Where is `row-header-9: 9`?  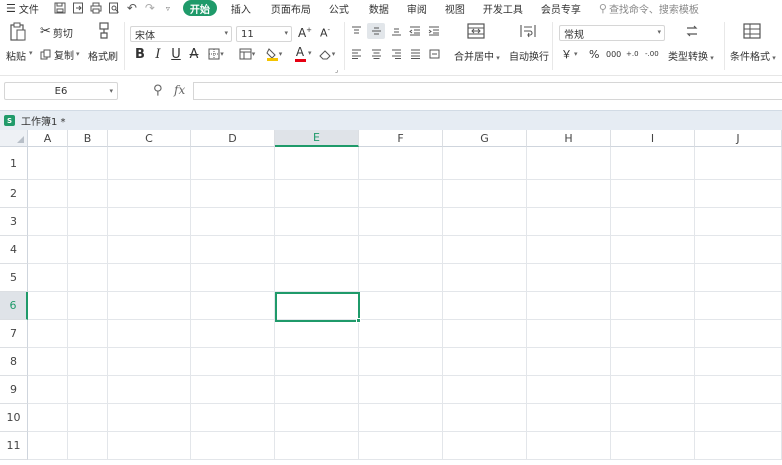
row-header-9: 9 is located at coordinates (14, 390).